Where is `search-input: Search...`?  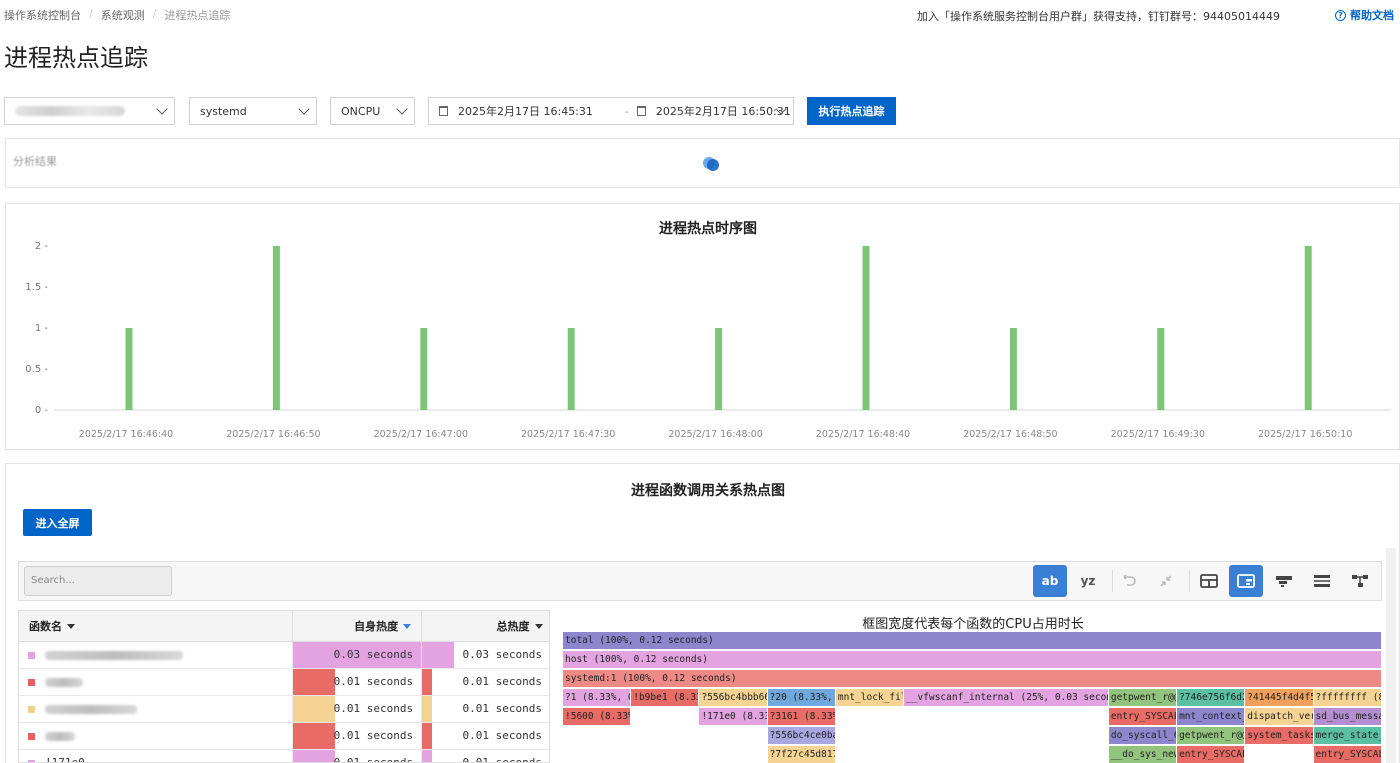 search-input: Search... is located at coordinates (98, 581).